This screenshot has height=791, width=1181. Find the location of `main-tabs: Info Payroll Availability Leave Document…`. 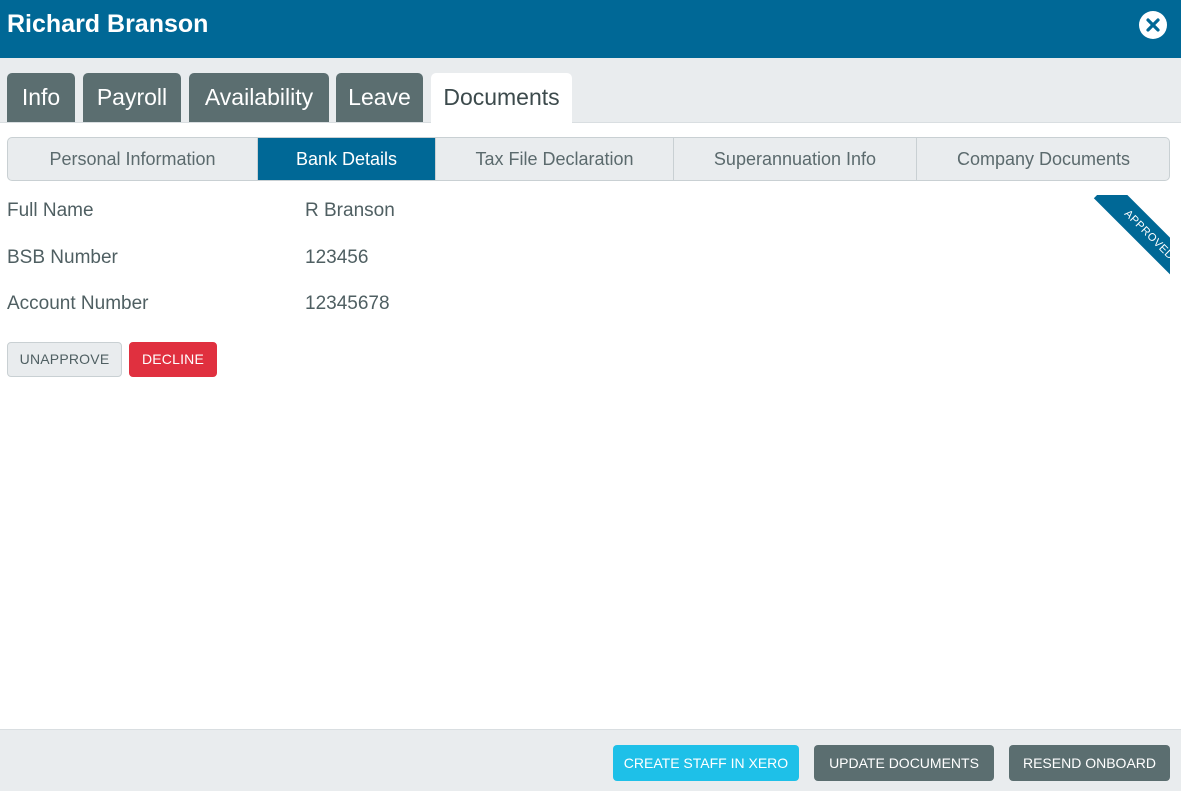

main-tabs: Info Payroll Availability Leave Document… is located at coordinates (590, 90).